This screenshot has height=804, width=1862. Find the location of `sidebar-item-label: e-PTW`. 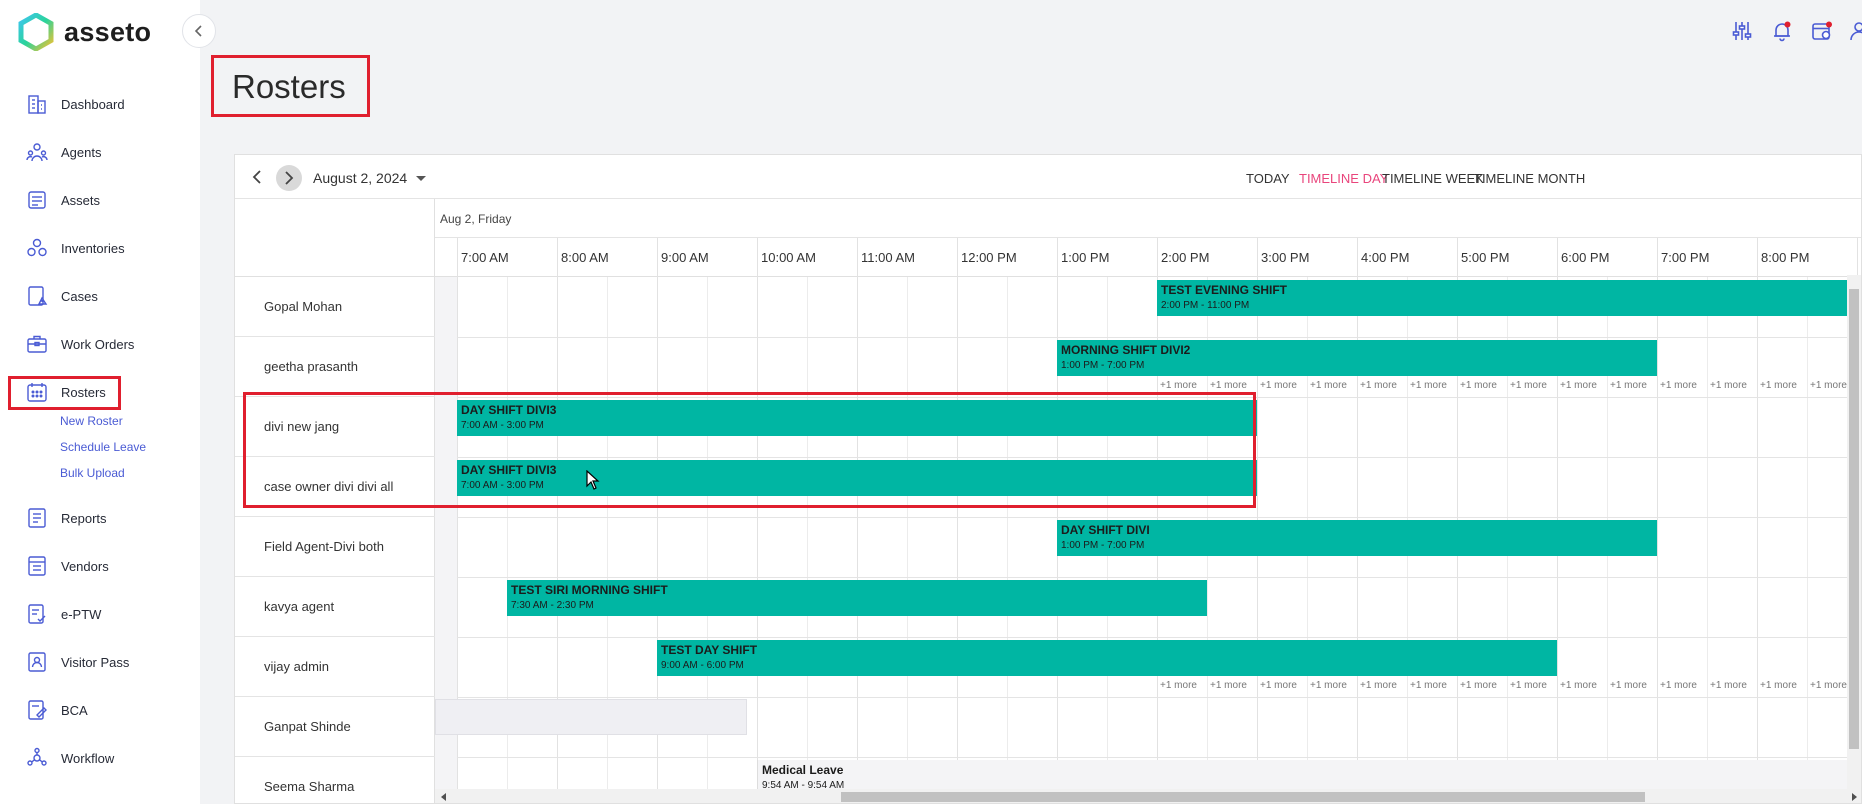

sidebar-item-label: e-PTW is located at coordinates (81, 614).